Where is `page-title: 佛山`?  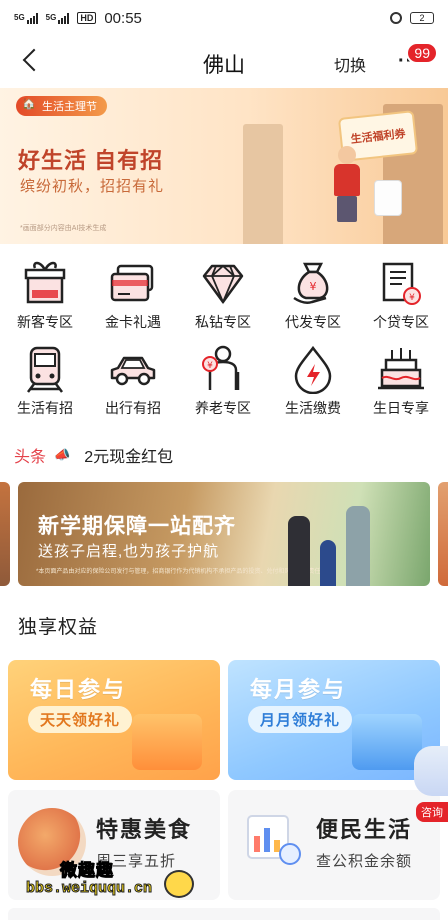
page-title: 佛山 is located at coordinates (224, 65).